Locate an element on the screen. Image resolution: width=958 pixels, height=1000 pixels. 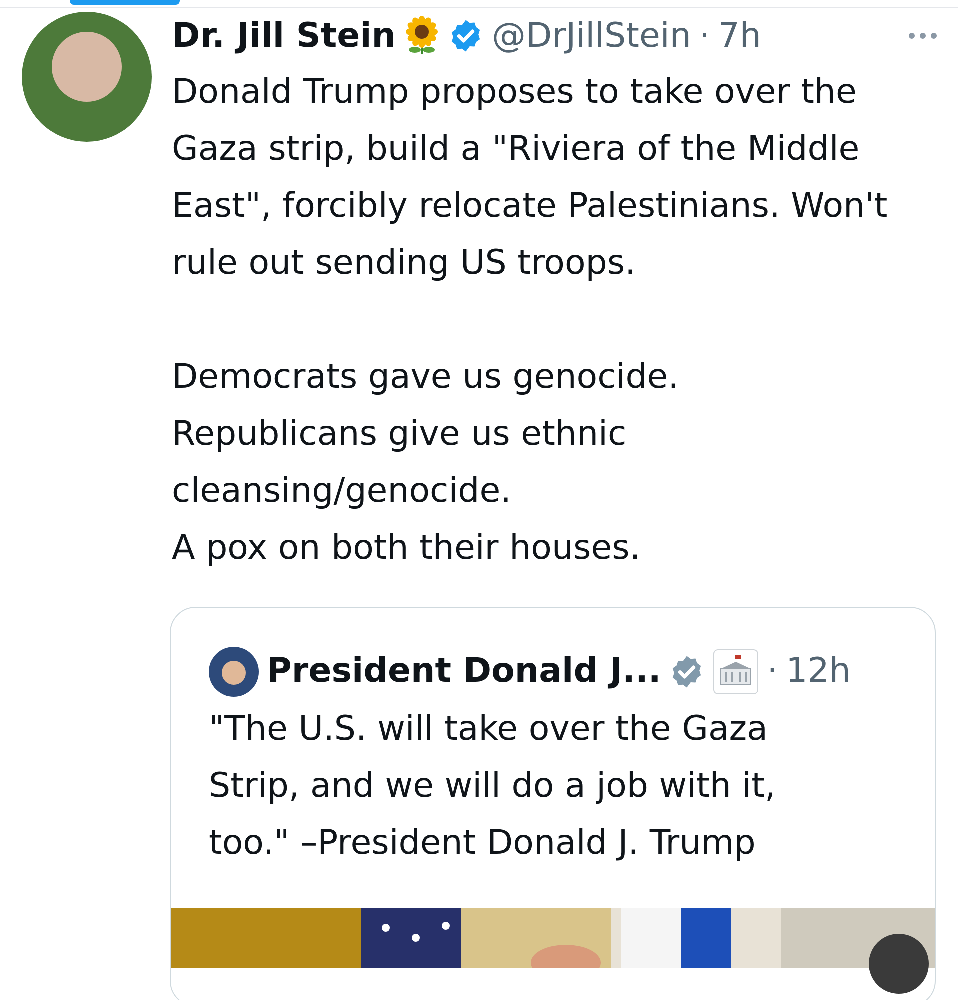
building-icon is located at coordinates (736, 671).